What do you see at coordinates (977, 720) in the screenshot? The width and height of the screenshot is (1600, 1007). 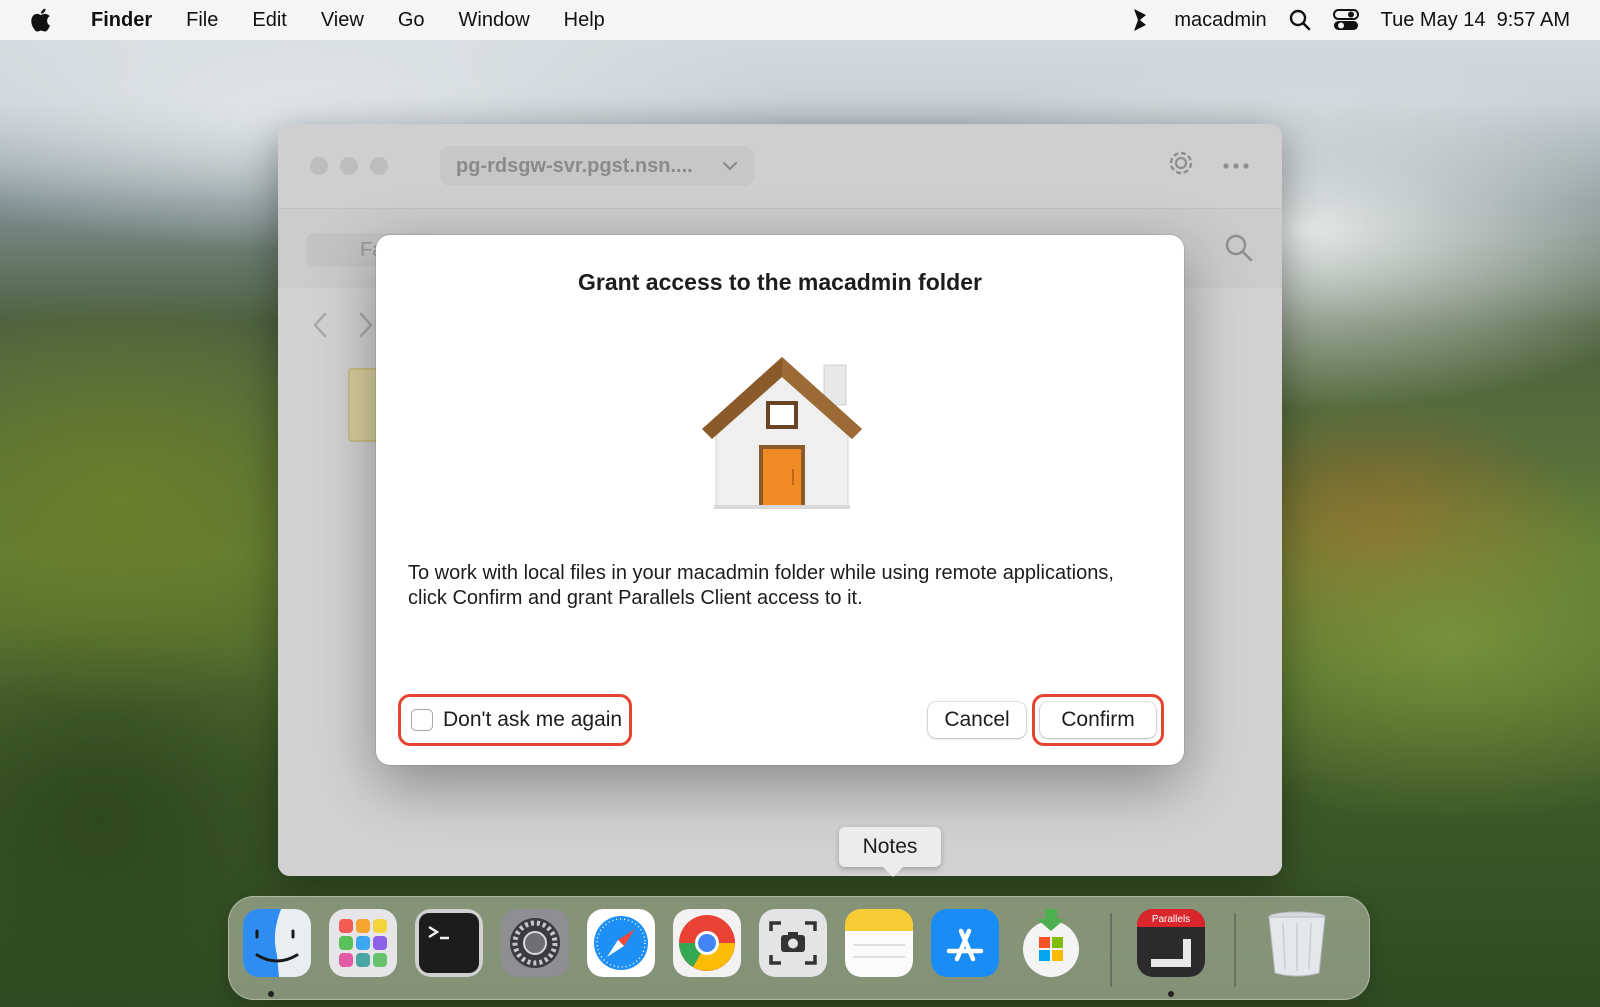 I see `cancel-button: Cancel` at bounding box center [977, 720].